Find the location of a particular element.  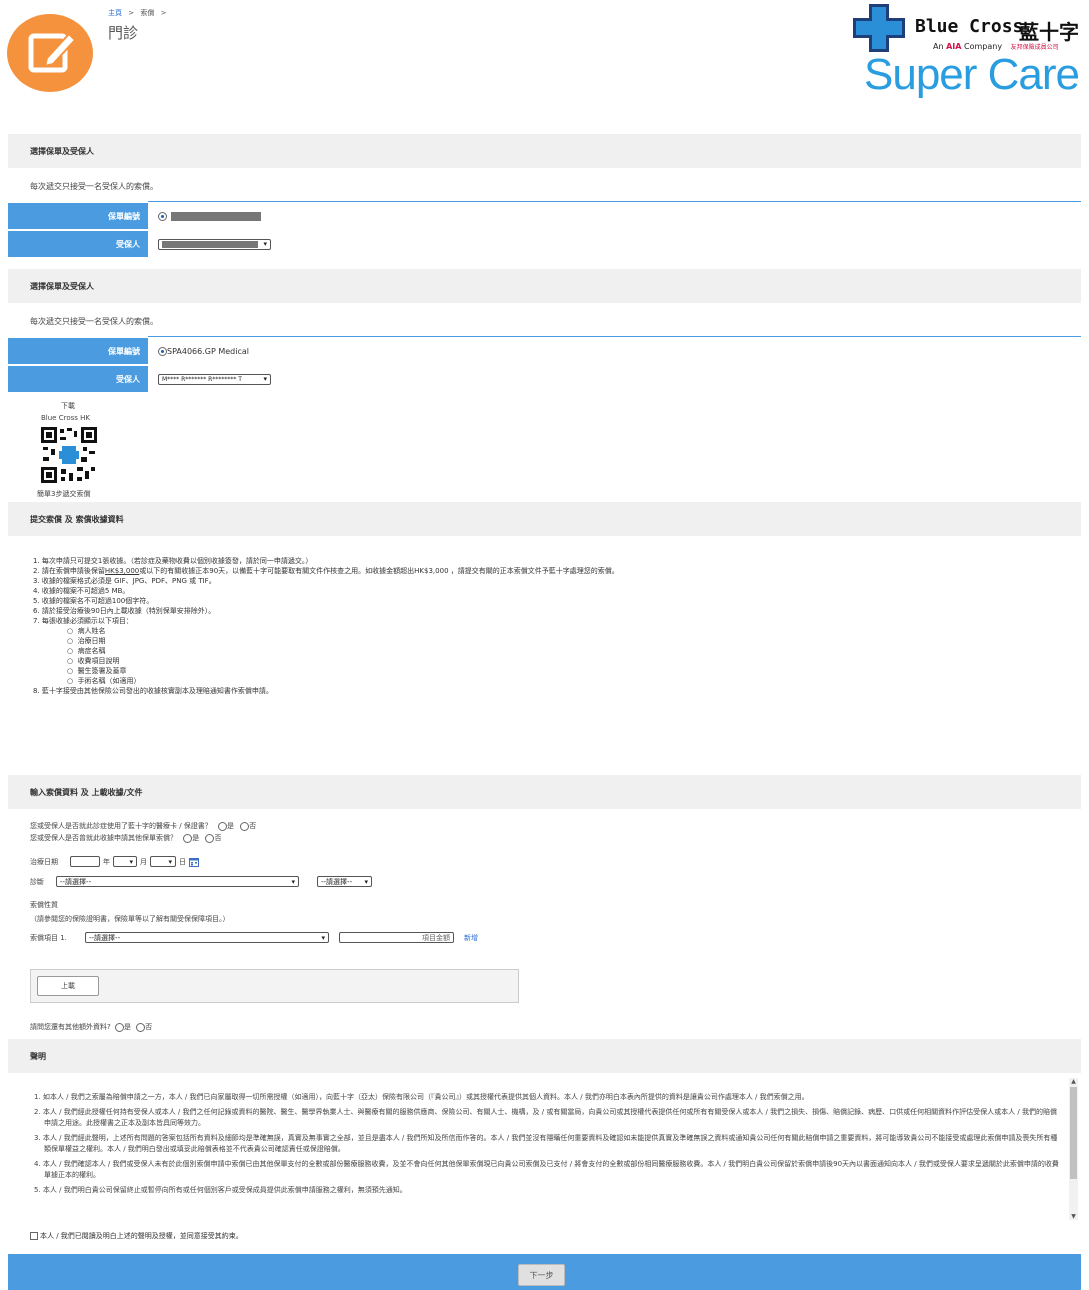

insured-select: M**** R******* R******** T ▾ is located at coordinates (214, 379).